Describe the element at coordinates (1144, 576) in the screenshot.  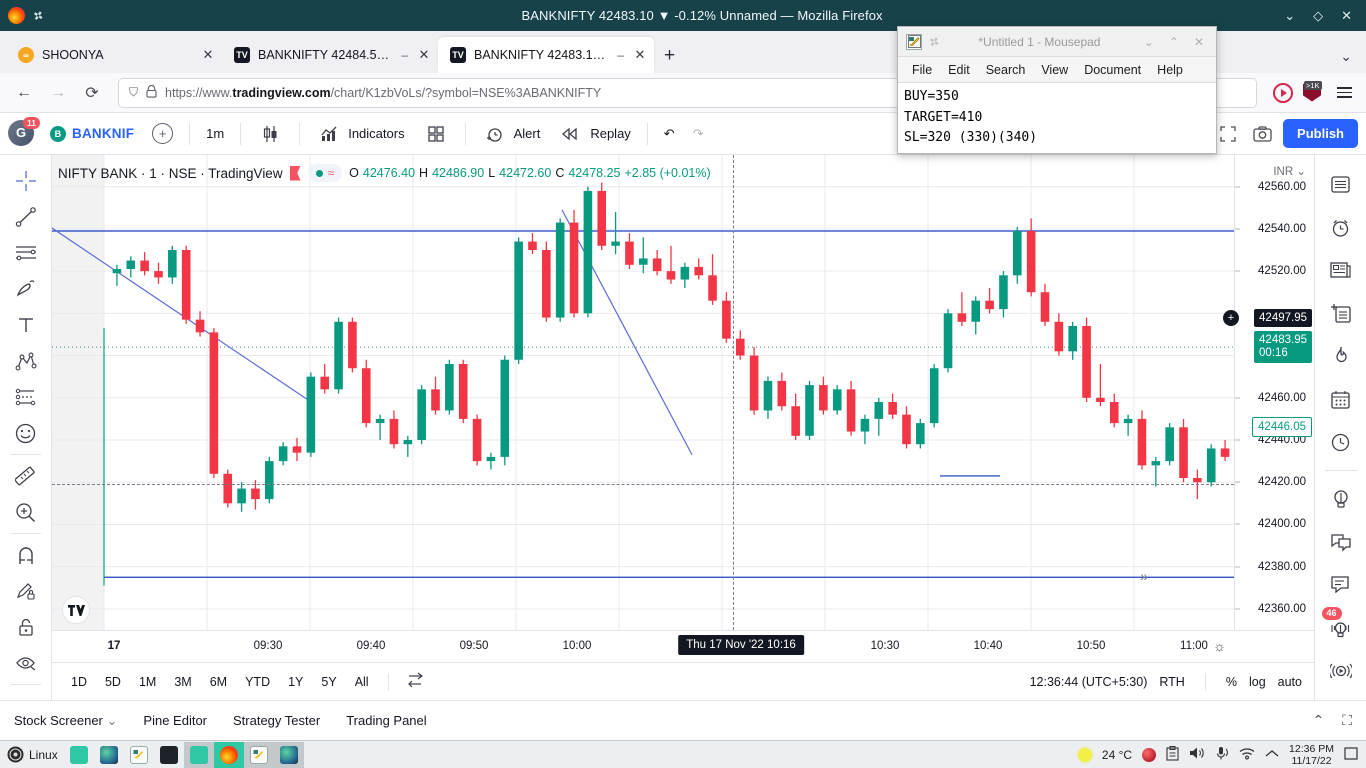
I see `expand-right-icon: »` at that location.